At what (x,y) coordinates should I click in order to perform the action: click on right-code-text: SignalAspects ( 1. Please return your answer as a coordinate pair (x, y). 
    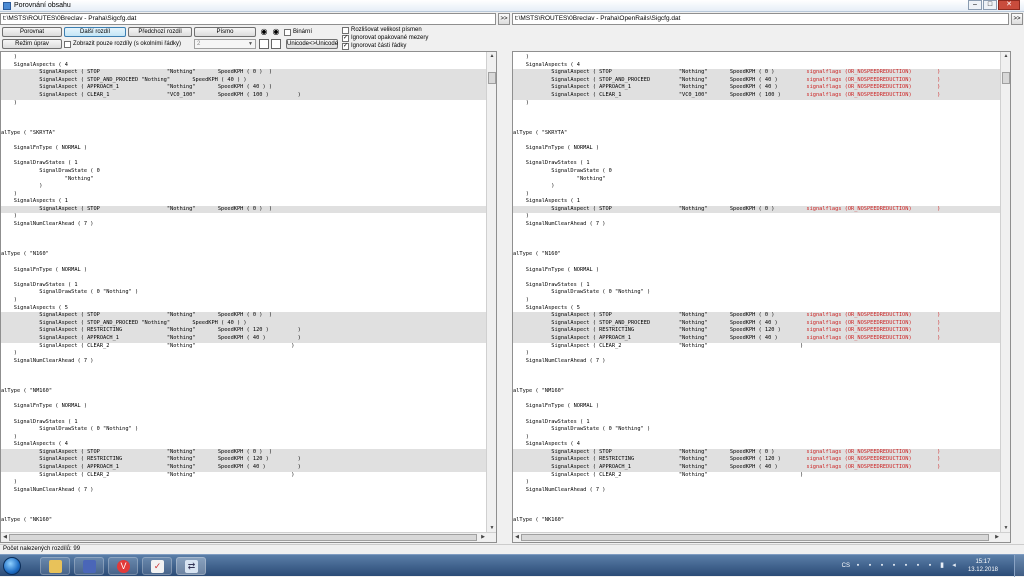
    Looking at the image, I should click on (546, 201).